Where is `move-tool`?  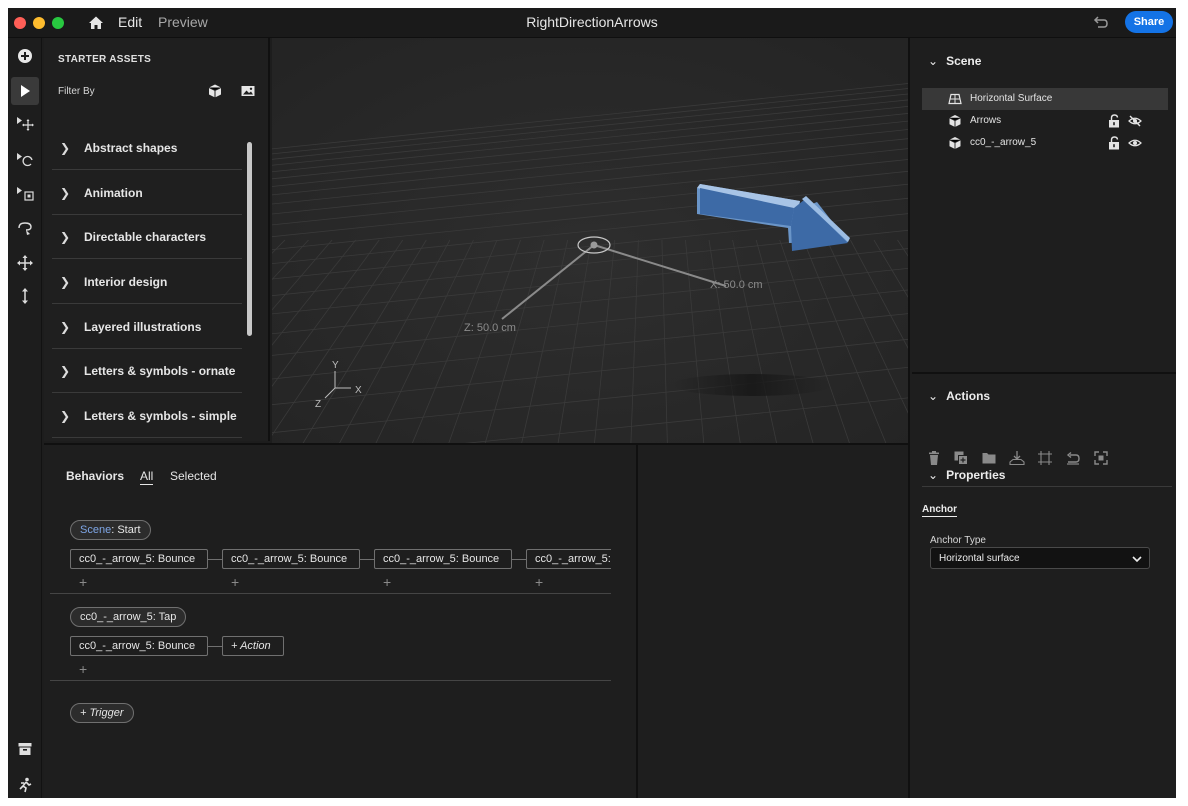
move-tool is located at coordinates (25, 124).